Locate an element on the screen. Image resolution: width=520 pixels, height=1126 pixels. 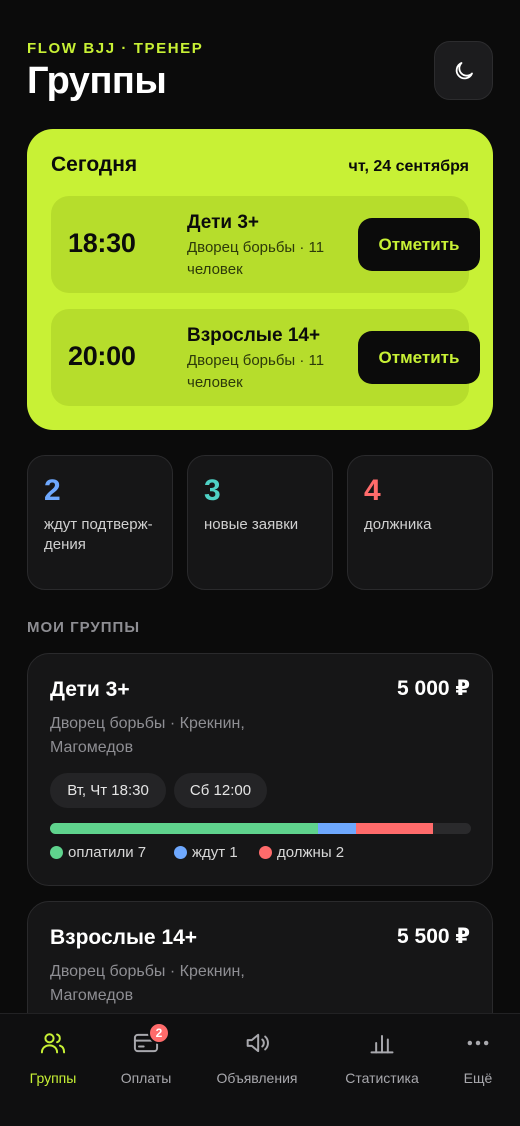
stat-value: 4 is located at coordinates (372, 490).